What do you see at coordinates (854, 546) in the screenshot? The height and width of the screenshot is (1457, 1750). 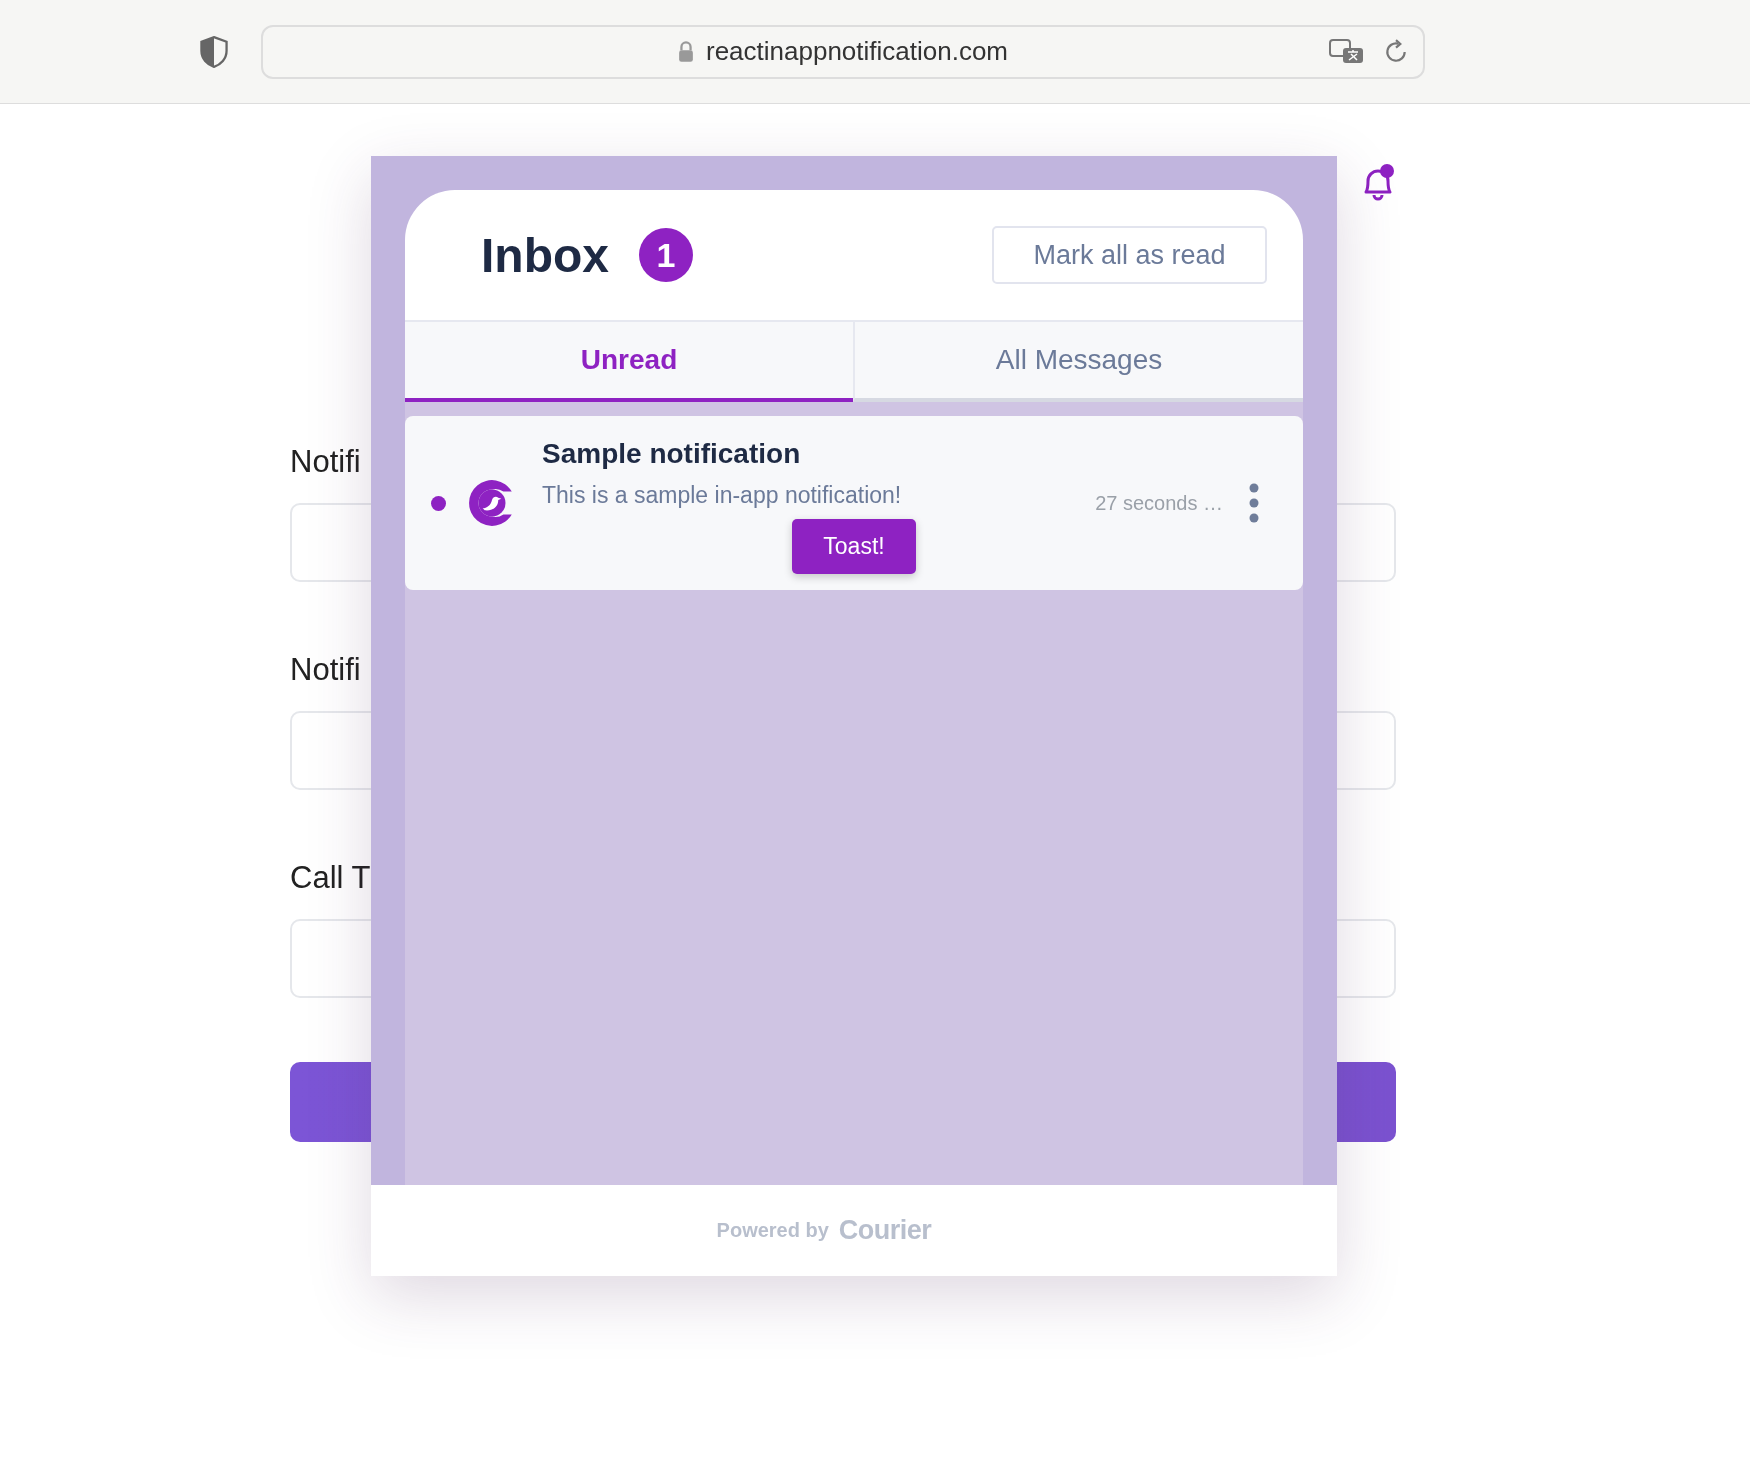 I see `toast-button: Toast!` at bounding box center [854, 546].